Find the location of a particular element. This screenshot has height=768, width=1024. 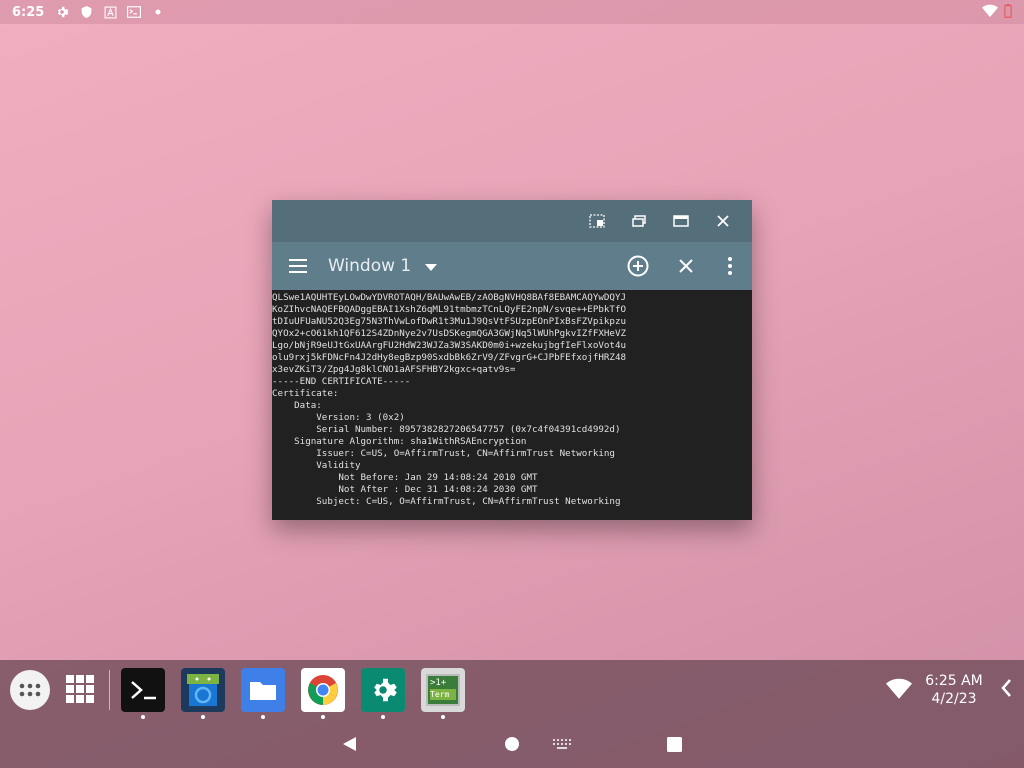

terminal-line: Not After : Dec 31 14:08:24 2030 GMT is located at coordinates (405, 489).